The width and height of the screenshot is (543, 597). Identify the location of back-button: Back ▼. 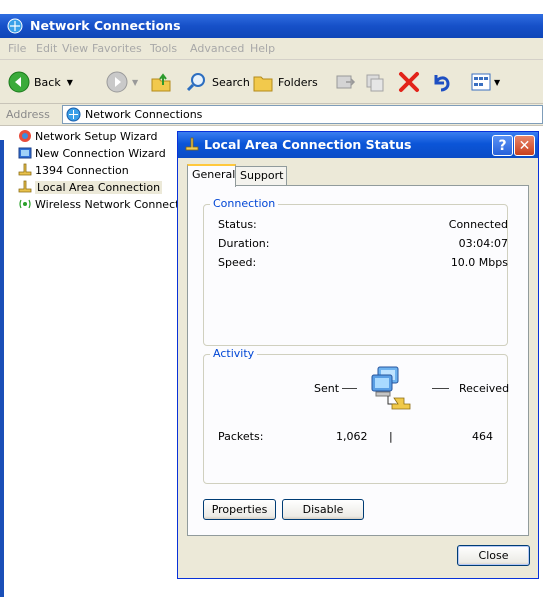
(40, 82).